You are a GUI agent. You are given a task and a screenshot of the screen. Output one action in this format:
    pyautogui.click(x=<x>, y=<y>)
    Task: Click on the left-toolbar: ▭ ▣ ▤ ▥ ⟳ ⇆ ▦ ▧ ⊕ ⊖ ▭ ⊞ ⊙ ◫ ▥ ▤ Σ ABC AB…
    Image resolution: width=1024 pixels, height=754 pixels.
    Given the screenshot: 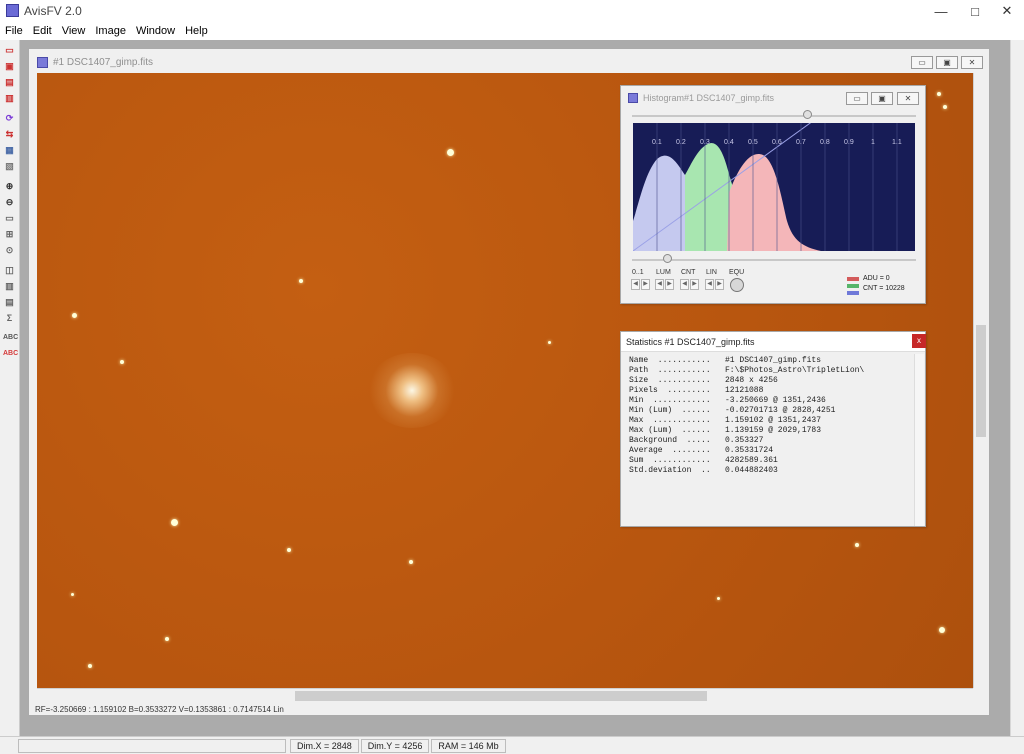 What is the action you would take?
    pyautogui.click(x=10, y=388)
    